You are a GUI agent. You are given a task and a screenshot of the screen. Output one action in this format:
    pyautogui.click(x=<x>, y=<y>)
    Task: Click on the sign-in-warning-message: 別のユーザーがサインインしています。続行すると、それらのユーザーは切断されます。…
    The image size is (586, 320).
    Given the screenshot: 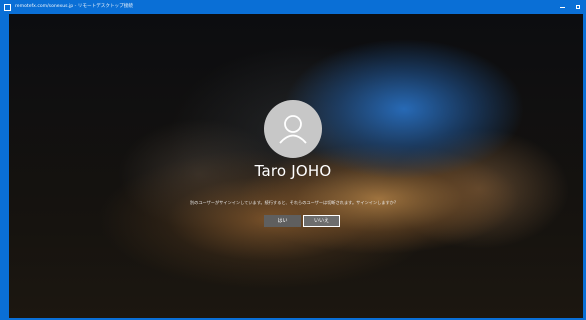 What is the action you would take?
    pyautogui.click(x=293, y=202)
    